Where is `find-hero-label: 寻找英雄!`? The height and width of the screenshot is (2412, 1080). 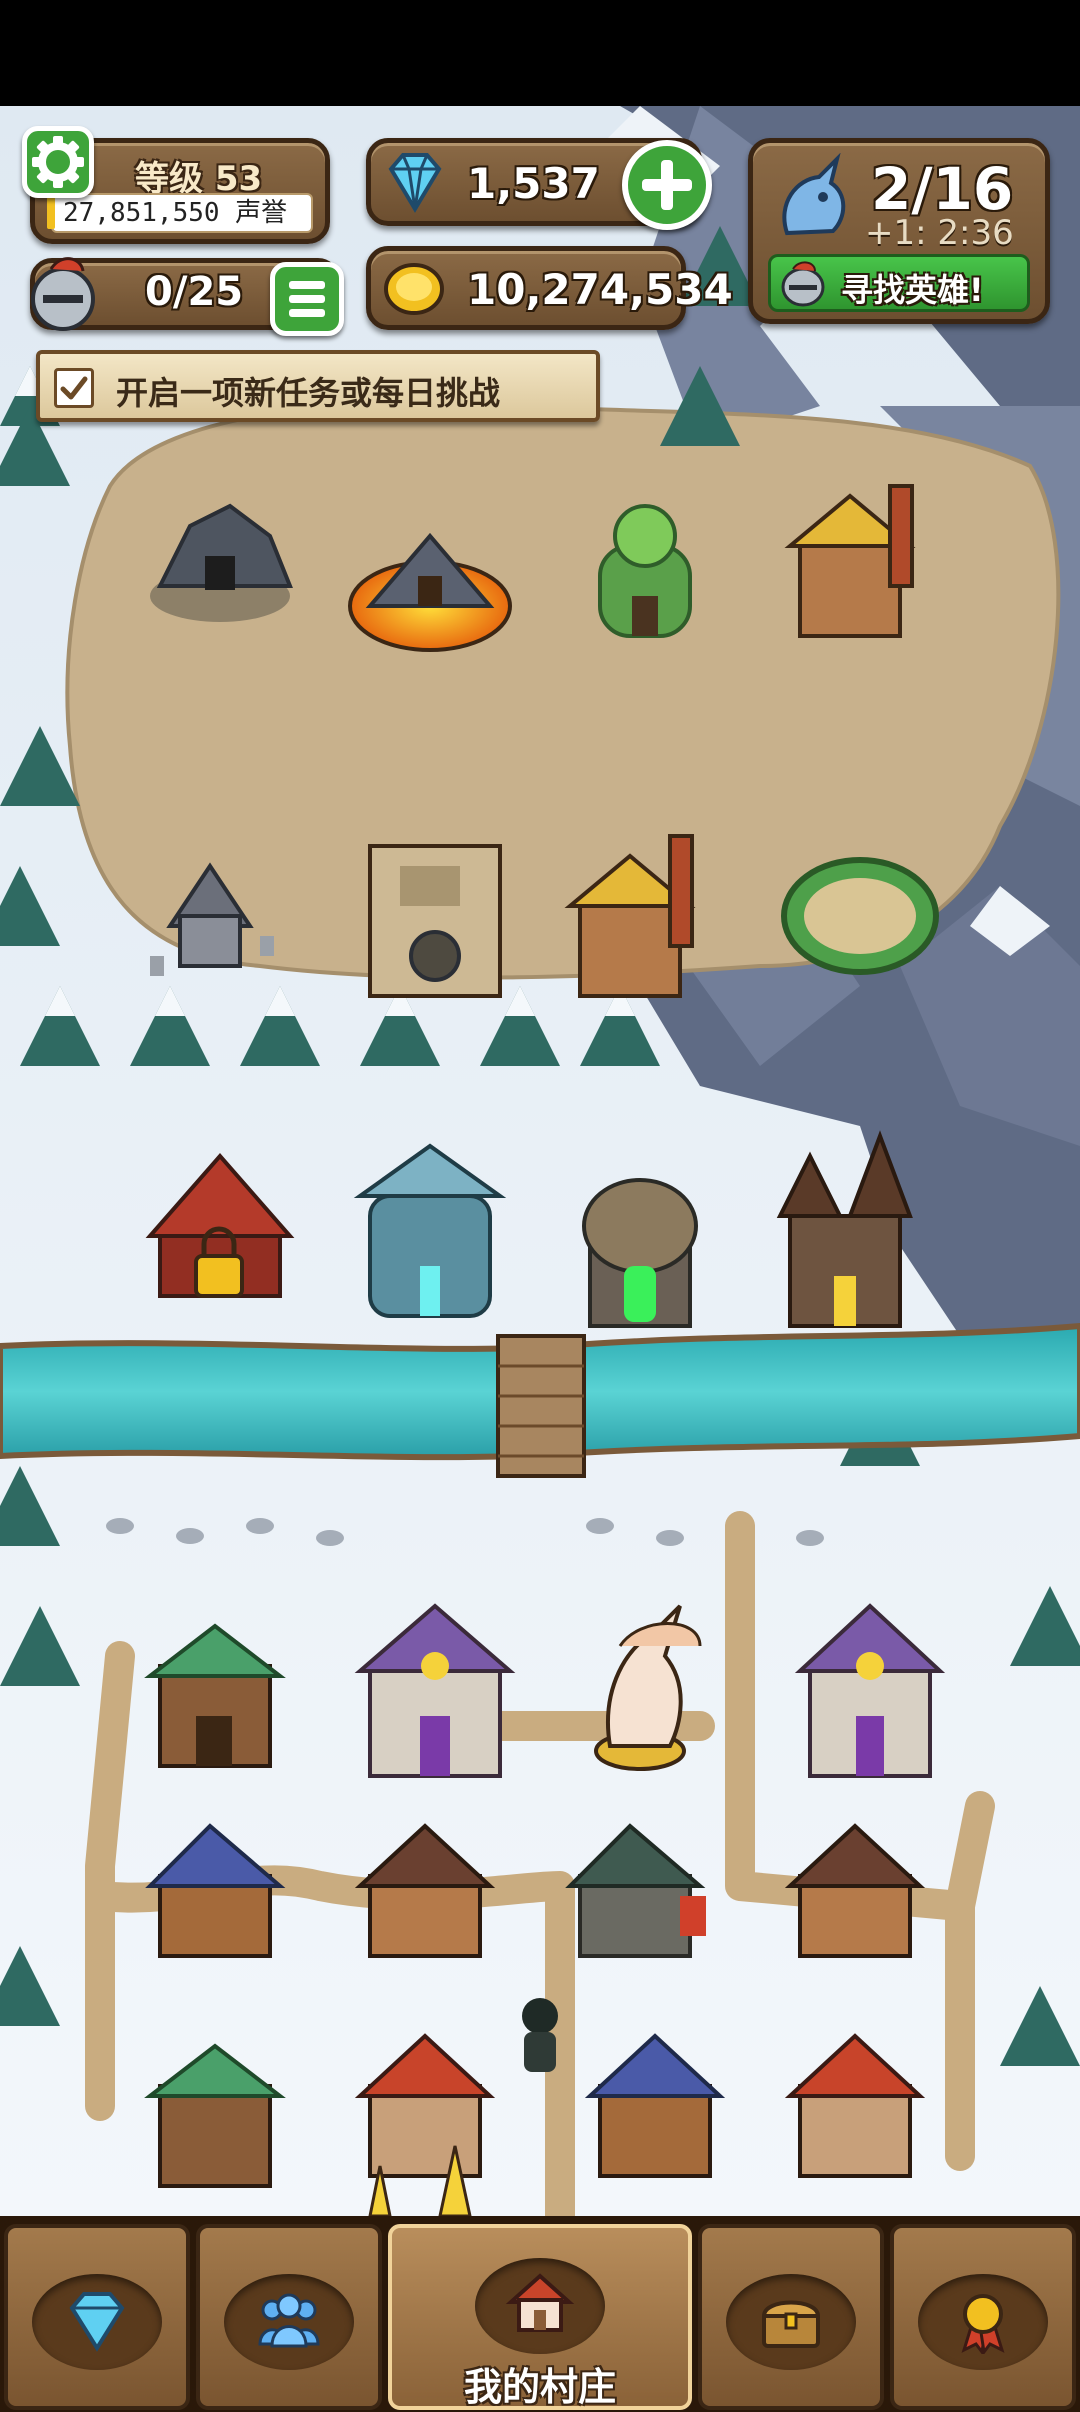
find-hero-label: 寻找英雄! is located at coordinates (912, 290).